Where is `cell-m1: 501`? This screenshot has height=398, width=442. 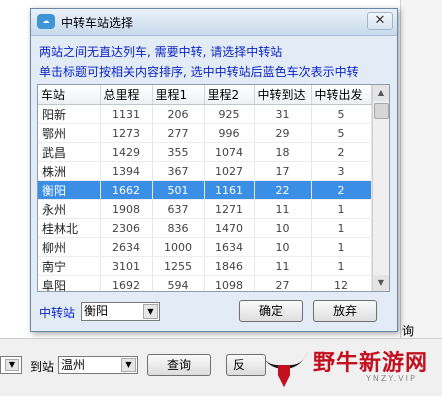 cell-m1: 501 is located at coordinates (178, 190).